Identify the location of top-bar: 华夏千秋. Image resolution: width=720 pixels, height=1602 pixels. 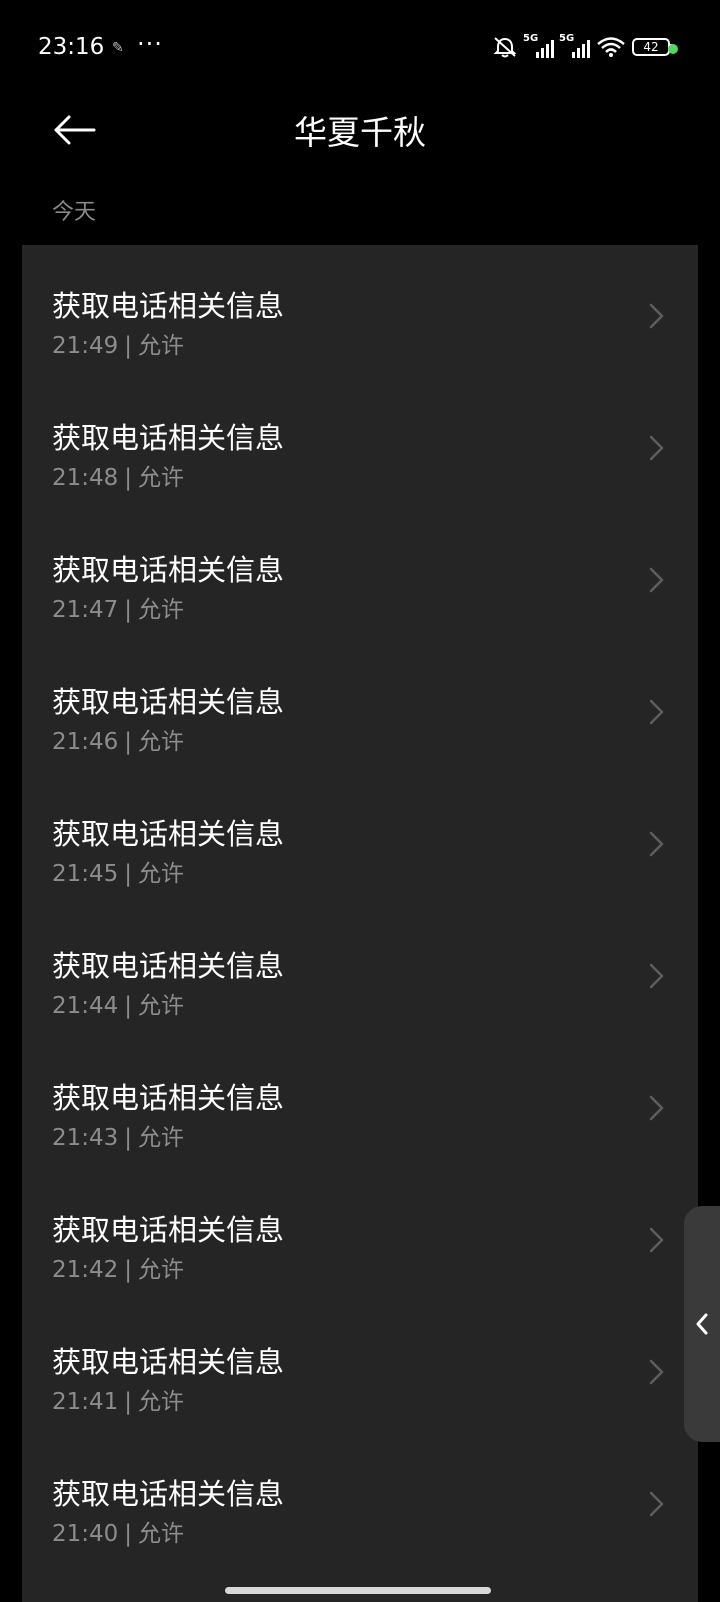
(360, 140).